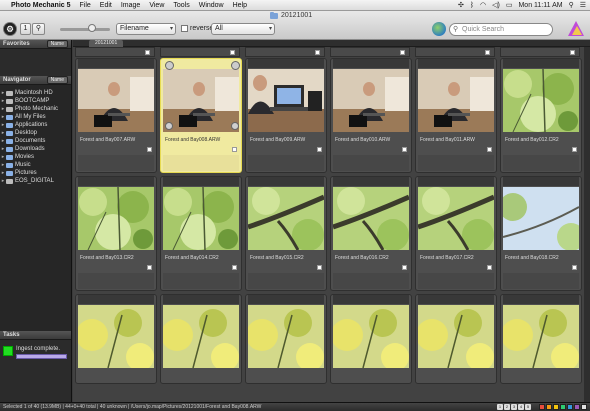 This screenshot has width=590, height=411. What do you see at coordinates (92, 28) in the screenshot?
I see `slider-knob` at bounding box center [92, 28].